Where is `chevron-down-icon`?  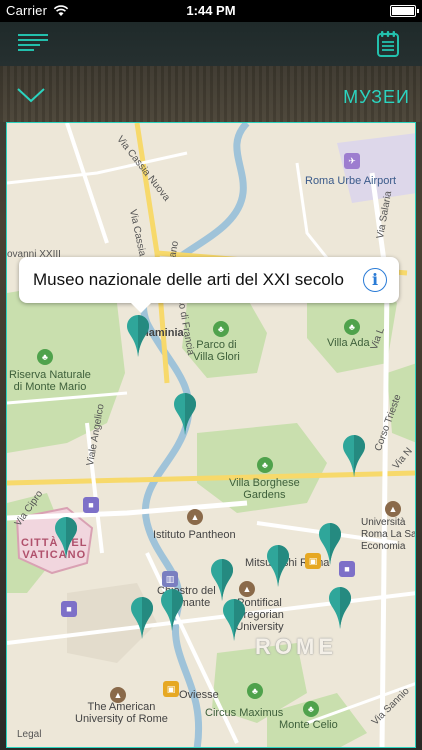
chevron-down-icon is located at coordinates (31, 95).